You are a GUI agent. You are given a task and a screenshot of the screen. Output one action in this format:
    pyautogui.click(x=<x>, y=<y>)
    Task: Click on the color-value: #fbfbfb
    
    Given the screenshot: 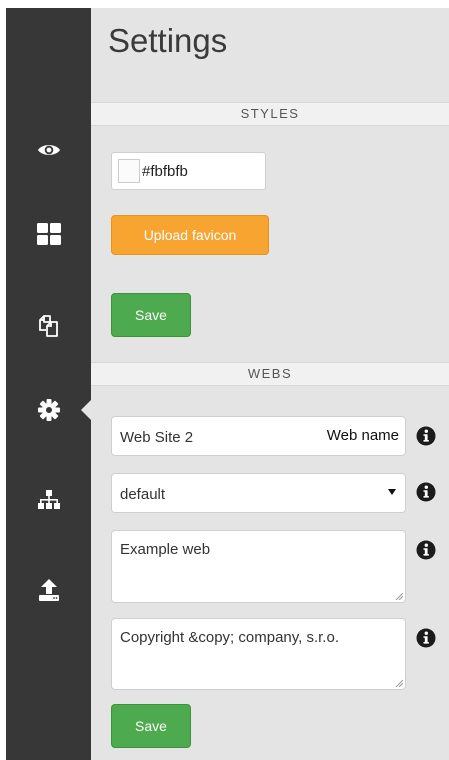 What is the action you would take?
    pyautogui.click(x=165, y=171)
    